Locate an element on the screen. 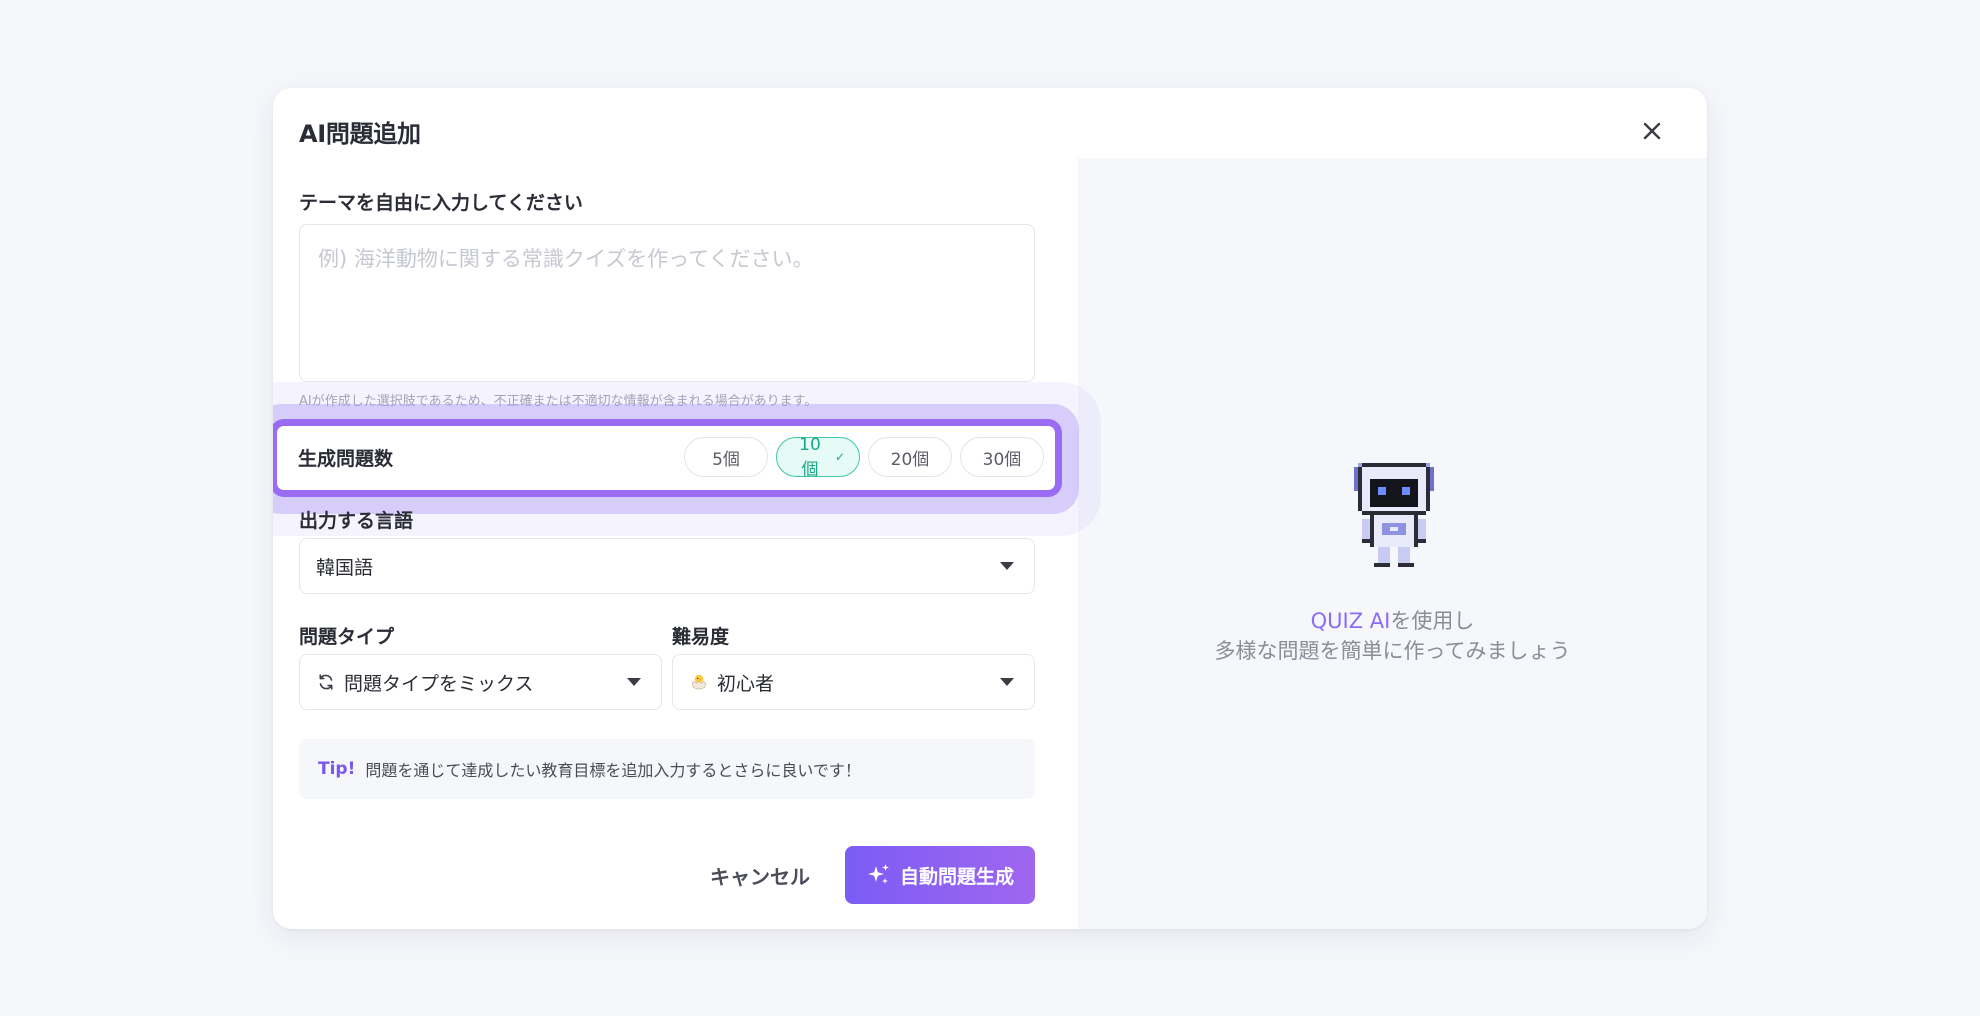 This screenshot has width=1980, height=1016. check-icon: ✓ is located at coordinates (839, 457).